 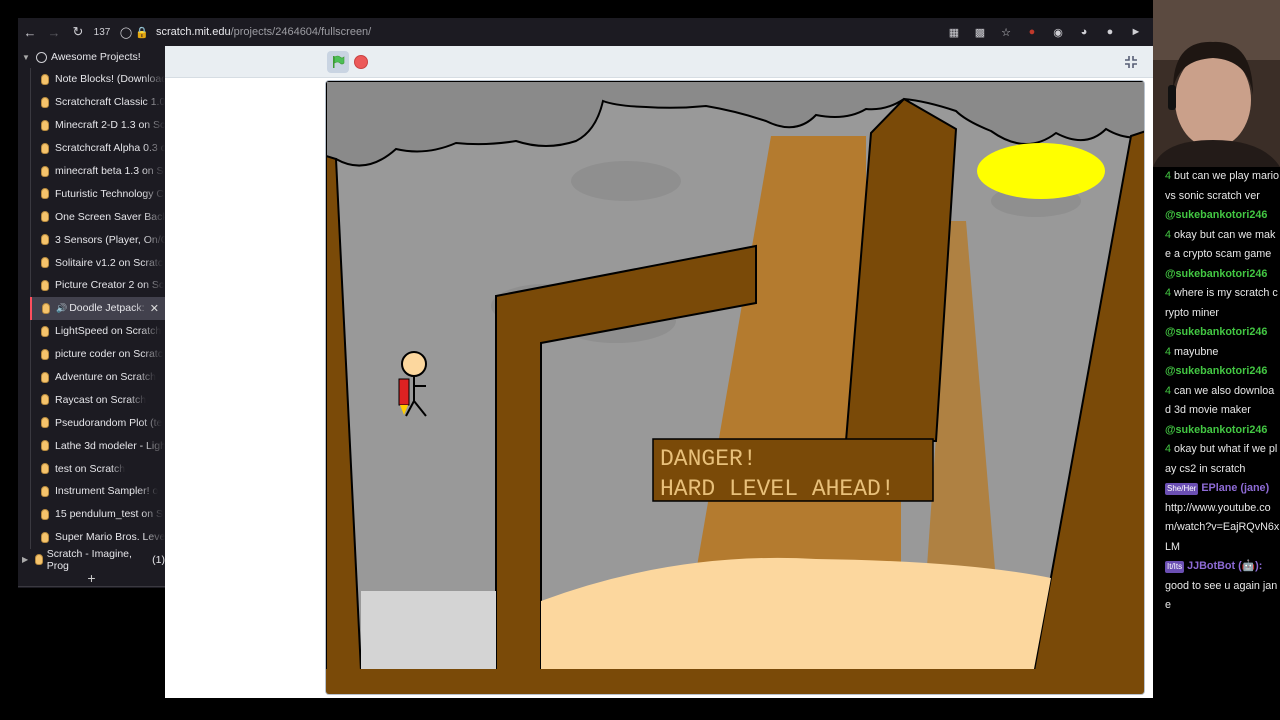 What do you see at coordinates (338, 62) in the screenshot?
I see `green-flag-button` at bounding box center [338, 62].